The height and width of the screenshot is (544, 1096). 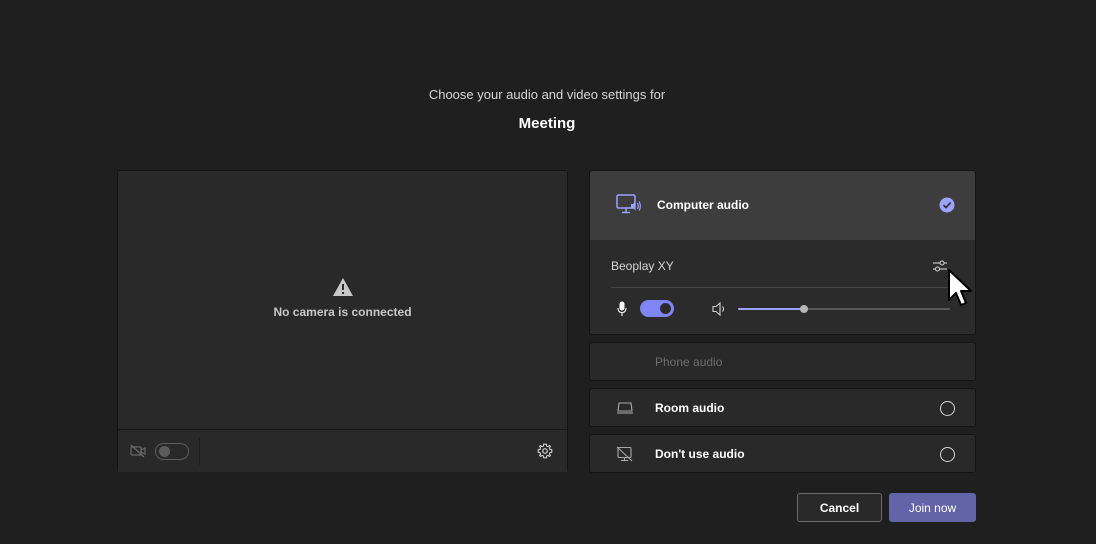 I want to click on microphone-toggle-knob, so click(x=665, y=308).